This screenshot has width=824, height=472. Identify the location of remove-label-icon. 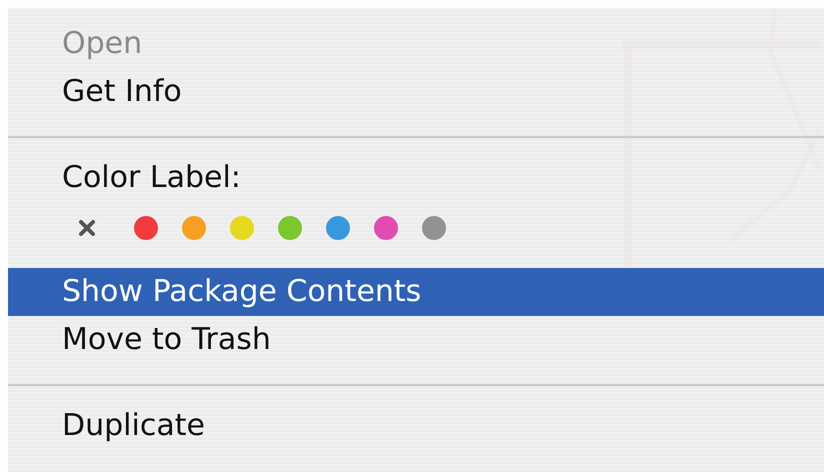
(87, 228).